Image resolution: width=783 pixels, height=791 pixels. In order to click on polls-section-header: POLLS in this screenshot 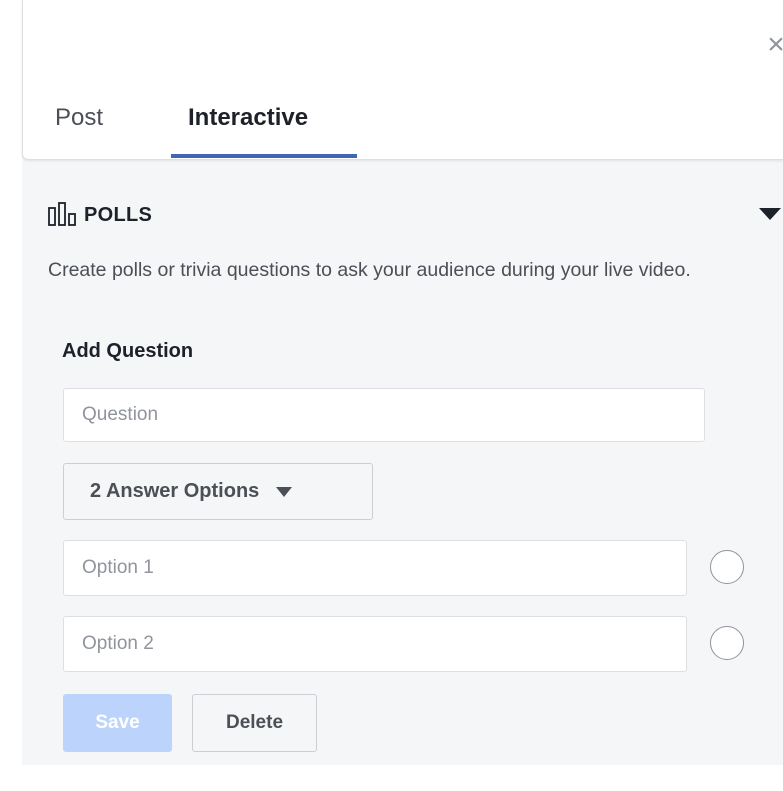, I will do `click(415, 215)`.